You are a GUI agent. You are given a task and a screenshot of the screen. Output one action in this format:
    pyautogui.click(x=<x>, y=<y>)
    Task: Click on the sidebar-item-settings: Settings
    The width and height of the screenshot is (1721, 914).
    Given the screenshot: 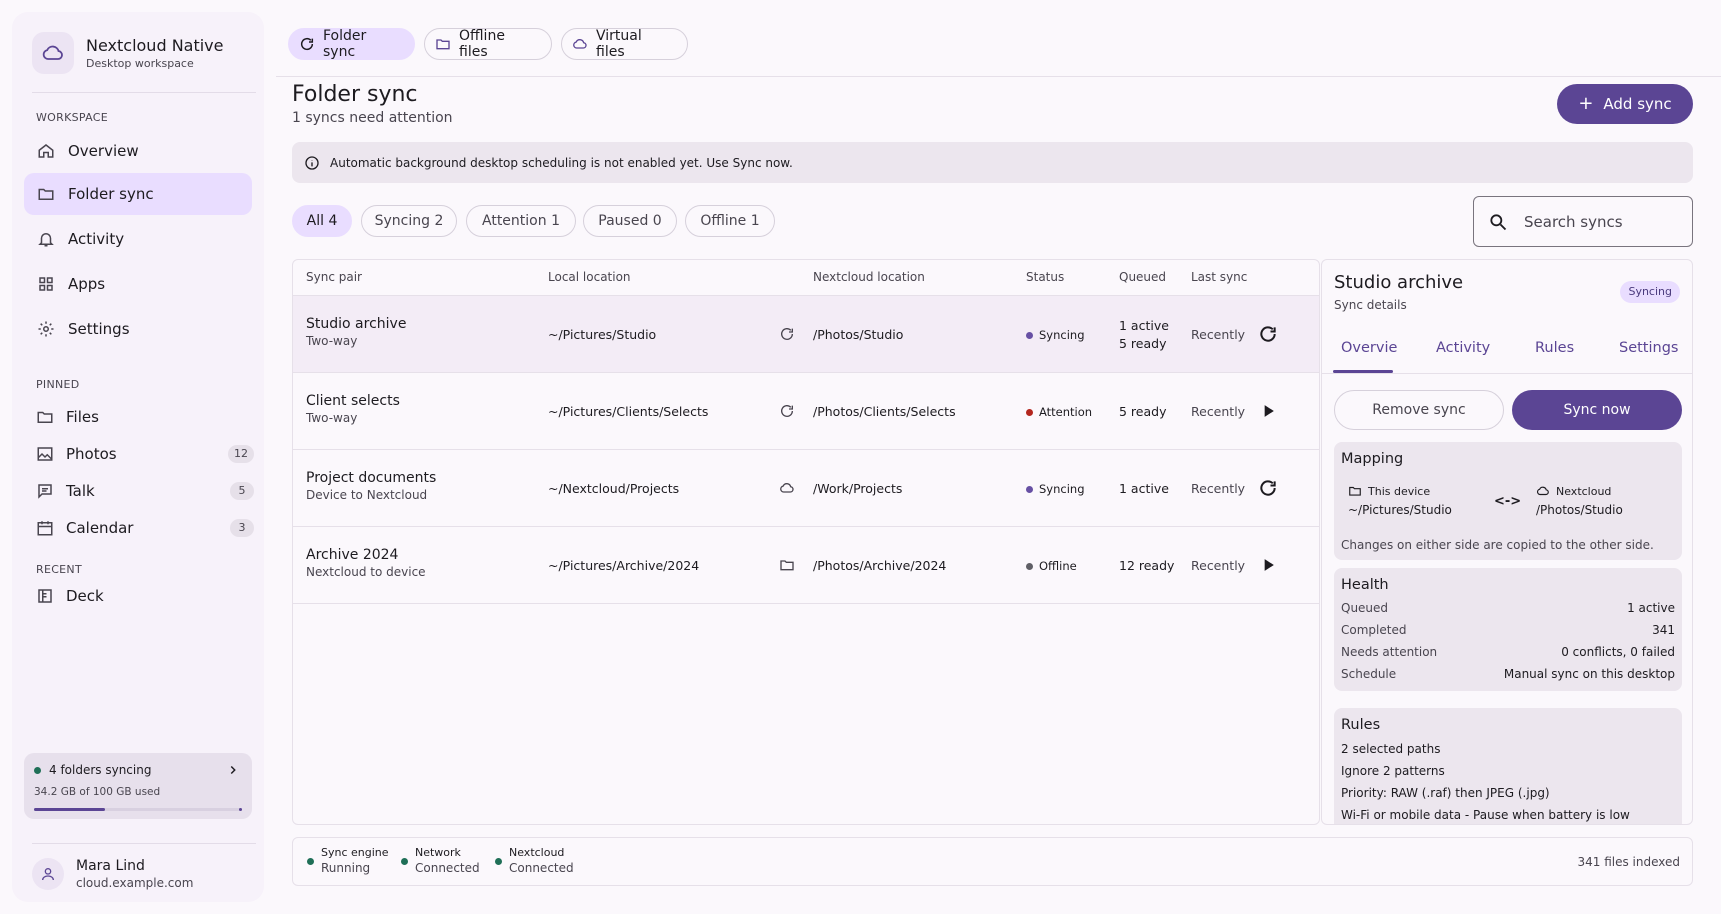 What is the action you would take?
    pyautogui.click(x=138, y=329)
    